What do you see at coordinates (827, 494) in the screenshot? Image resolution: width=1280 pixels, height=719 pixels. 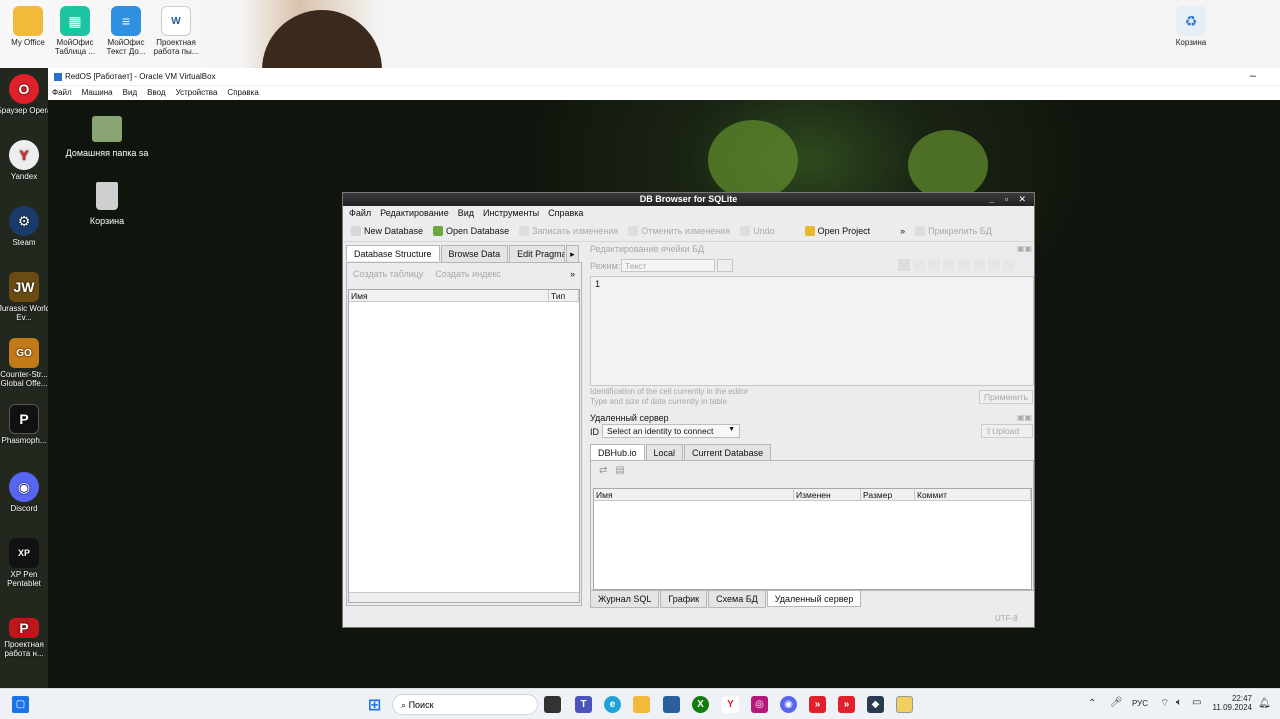 I see `col-modified: Изменен` at bounding box center [827, 494].